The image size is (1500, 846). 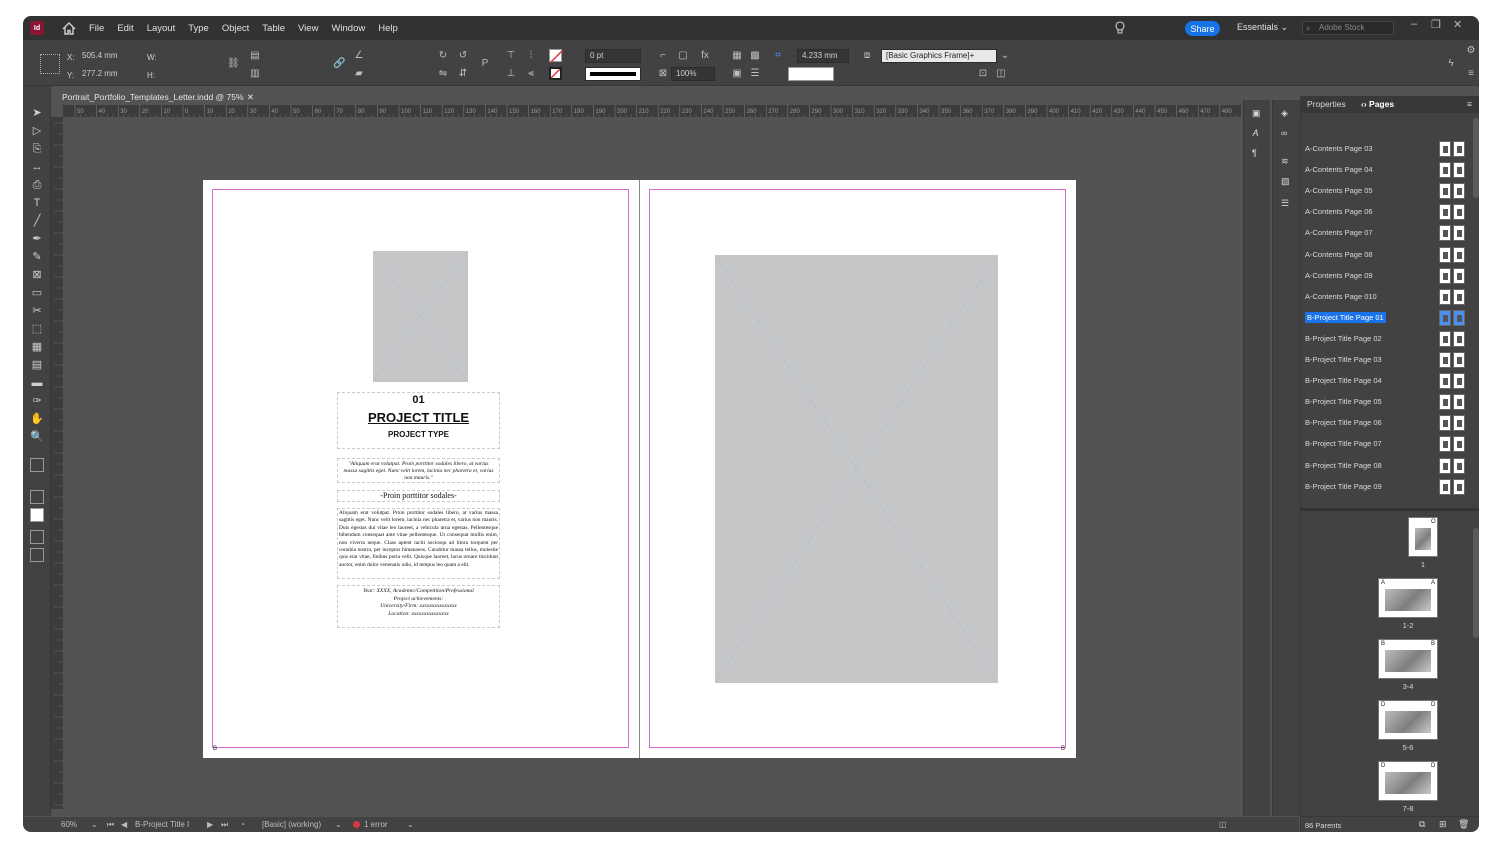 What do you see at coordinates (1386, 338) in the screenshot?
I see `parent-row: B-Project Title Page 02` at bounding box center [1386, 338].